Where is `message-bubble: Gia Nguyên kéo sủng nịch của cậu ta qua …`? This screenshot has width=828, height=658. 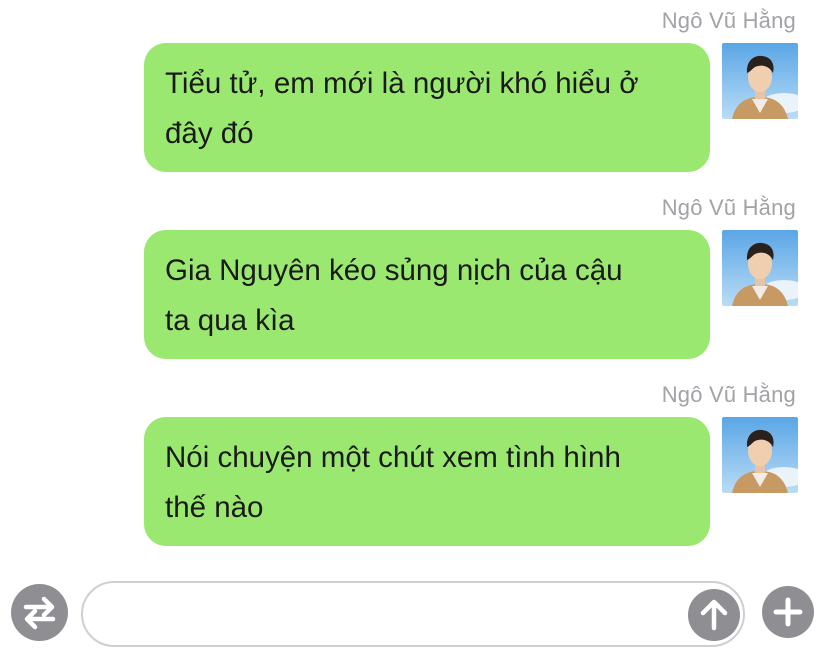
message-bubble: Gia Nguyên kéo sủng nịch của cậu ta qua … is located at coordinates (427, 294).